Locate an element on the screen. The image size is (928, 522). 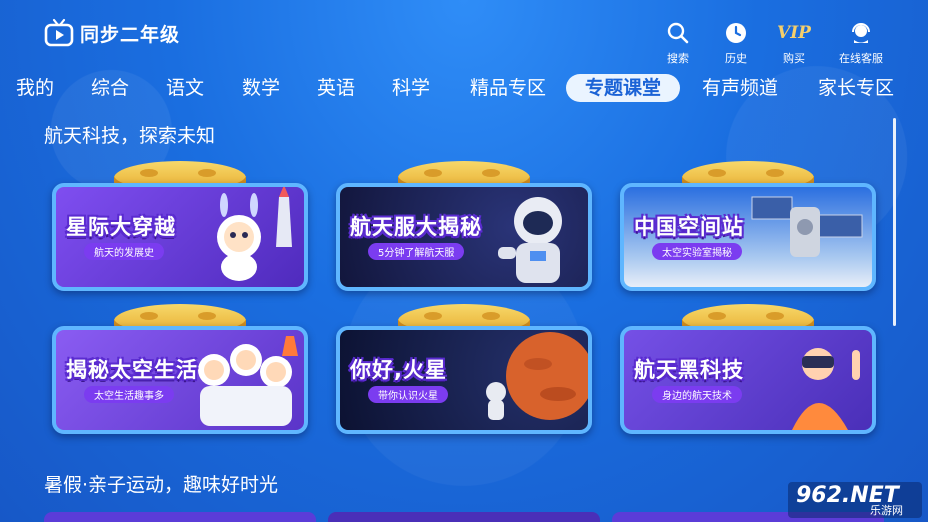
app-logo: 同步二年级 is located at coordinates (112, 33).